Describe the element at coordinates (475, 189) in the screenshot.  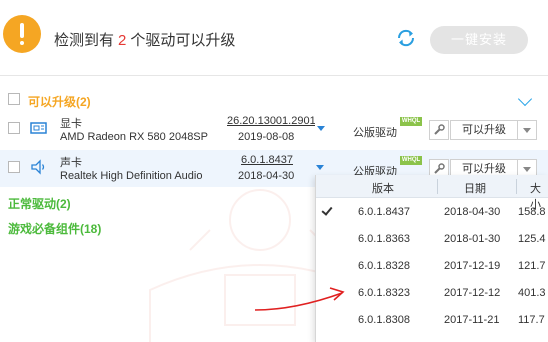
I see `column-header-date: 日期` at that location.